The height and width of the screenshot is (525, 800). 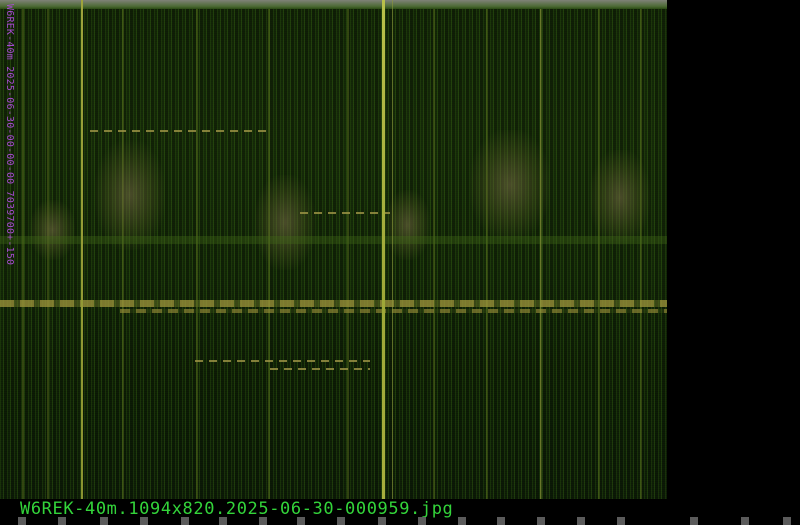 I want to click on horizontal-band, so click(x=333, y=240).